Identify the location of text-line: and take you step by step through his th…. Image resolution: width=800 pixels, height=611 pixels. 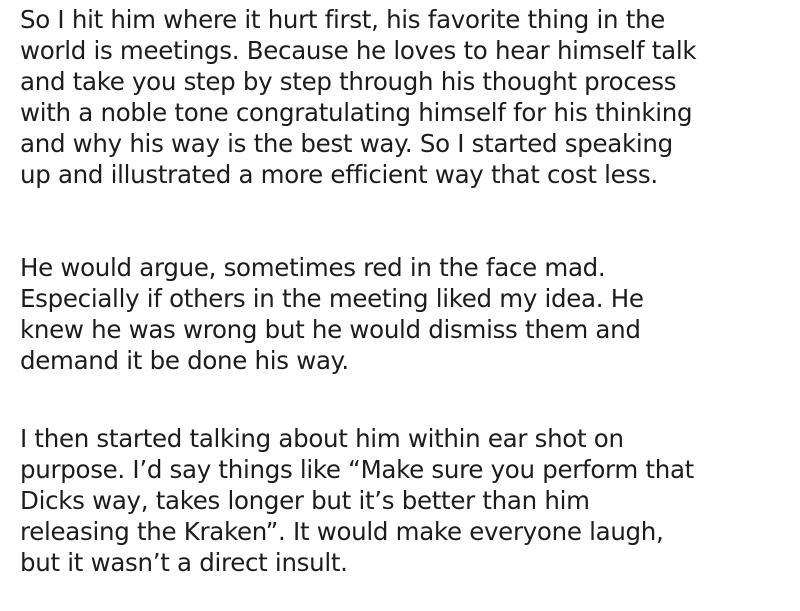
(348, 81).